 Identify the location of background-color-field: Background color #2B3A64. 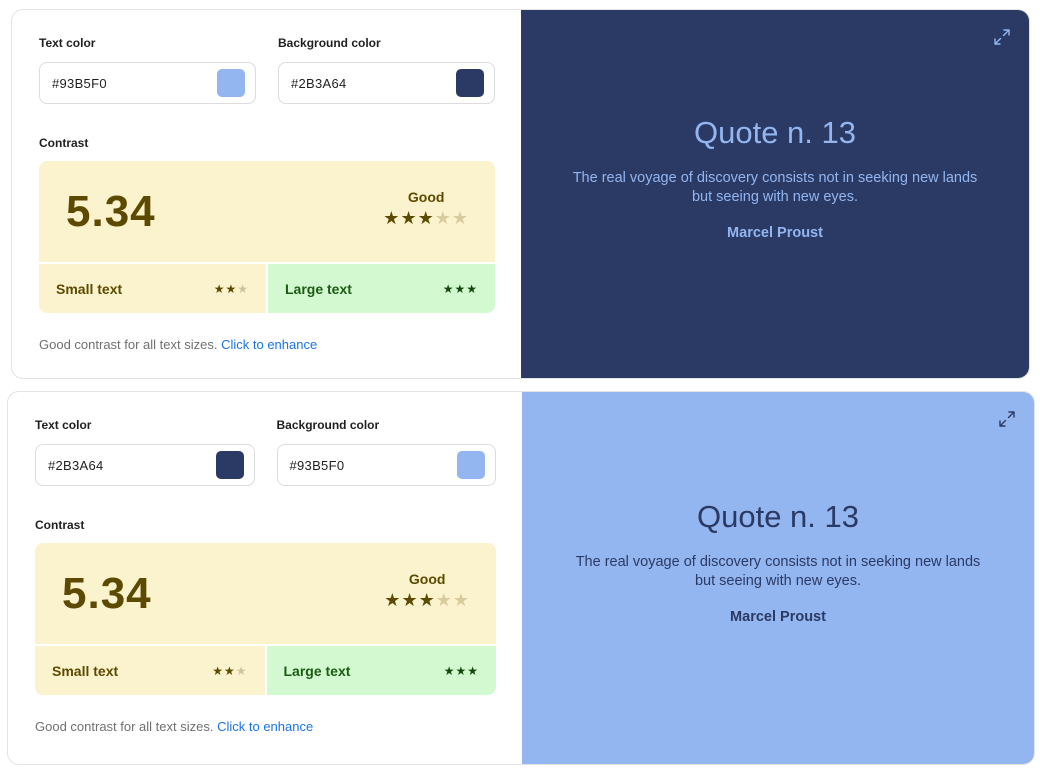
(386, 70).